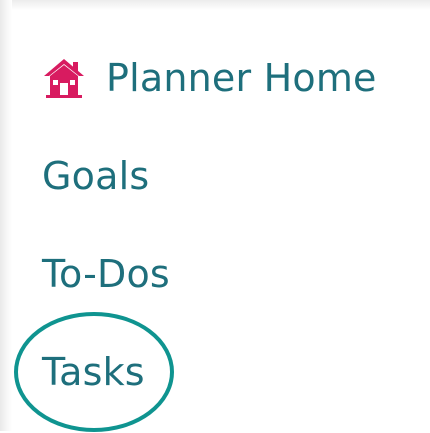  I want to click on nav-item-label: Planner Home, so click(241, 78).